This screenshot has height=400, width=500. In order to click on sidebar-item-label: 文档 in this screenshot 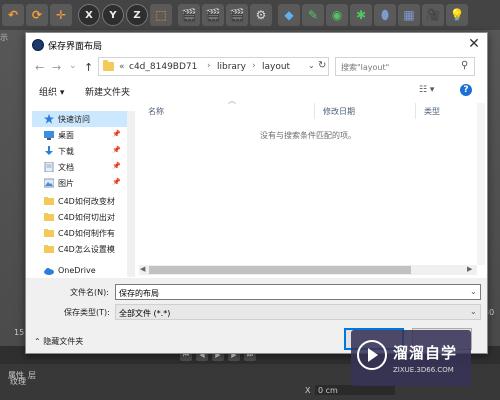, I will do `click(66, 167)`.